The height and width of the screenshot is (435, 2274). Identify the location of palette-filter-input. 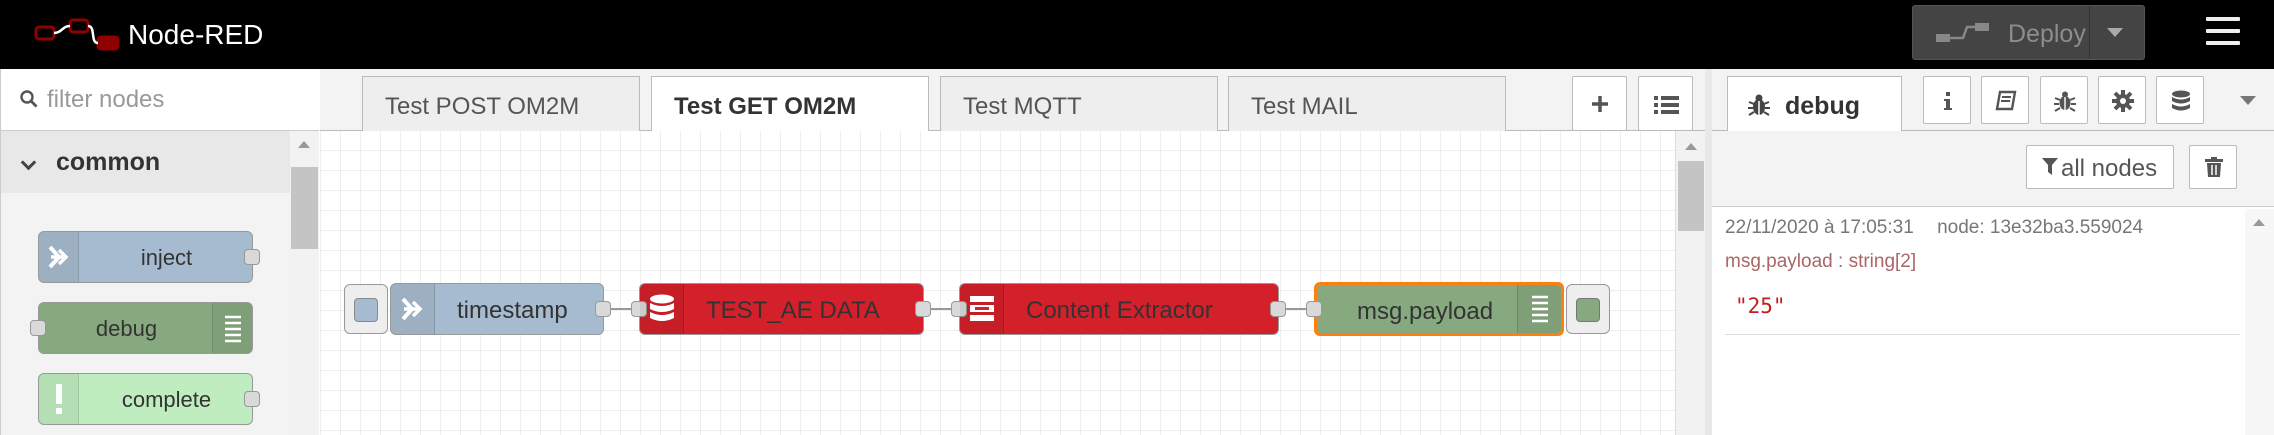
(177, 100).